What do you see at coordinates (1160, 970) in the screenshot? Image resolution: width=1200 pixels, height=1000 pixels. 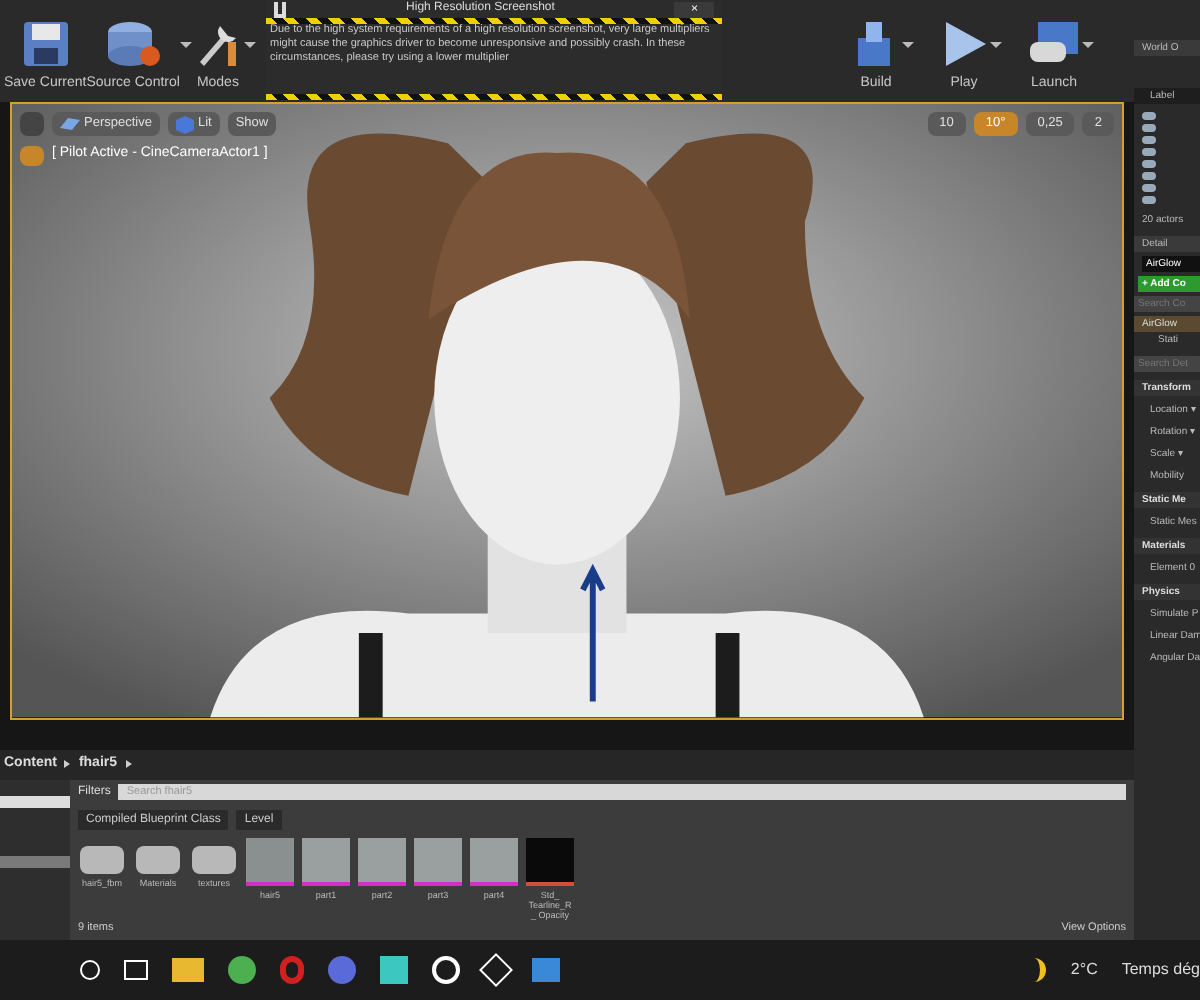 I see `weather-text: Temps dég` at bounding box center [1160, 970].